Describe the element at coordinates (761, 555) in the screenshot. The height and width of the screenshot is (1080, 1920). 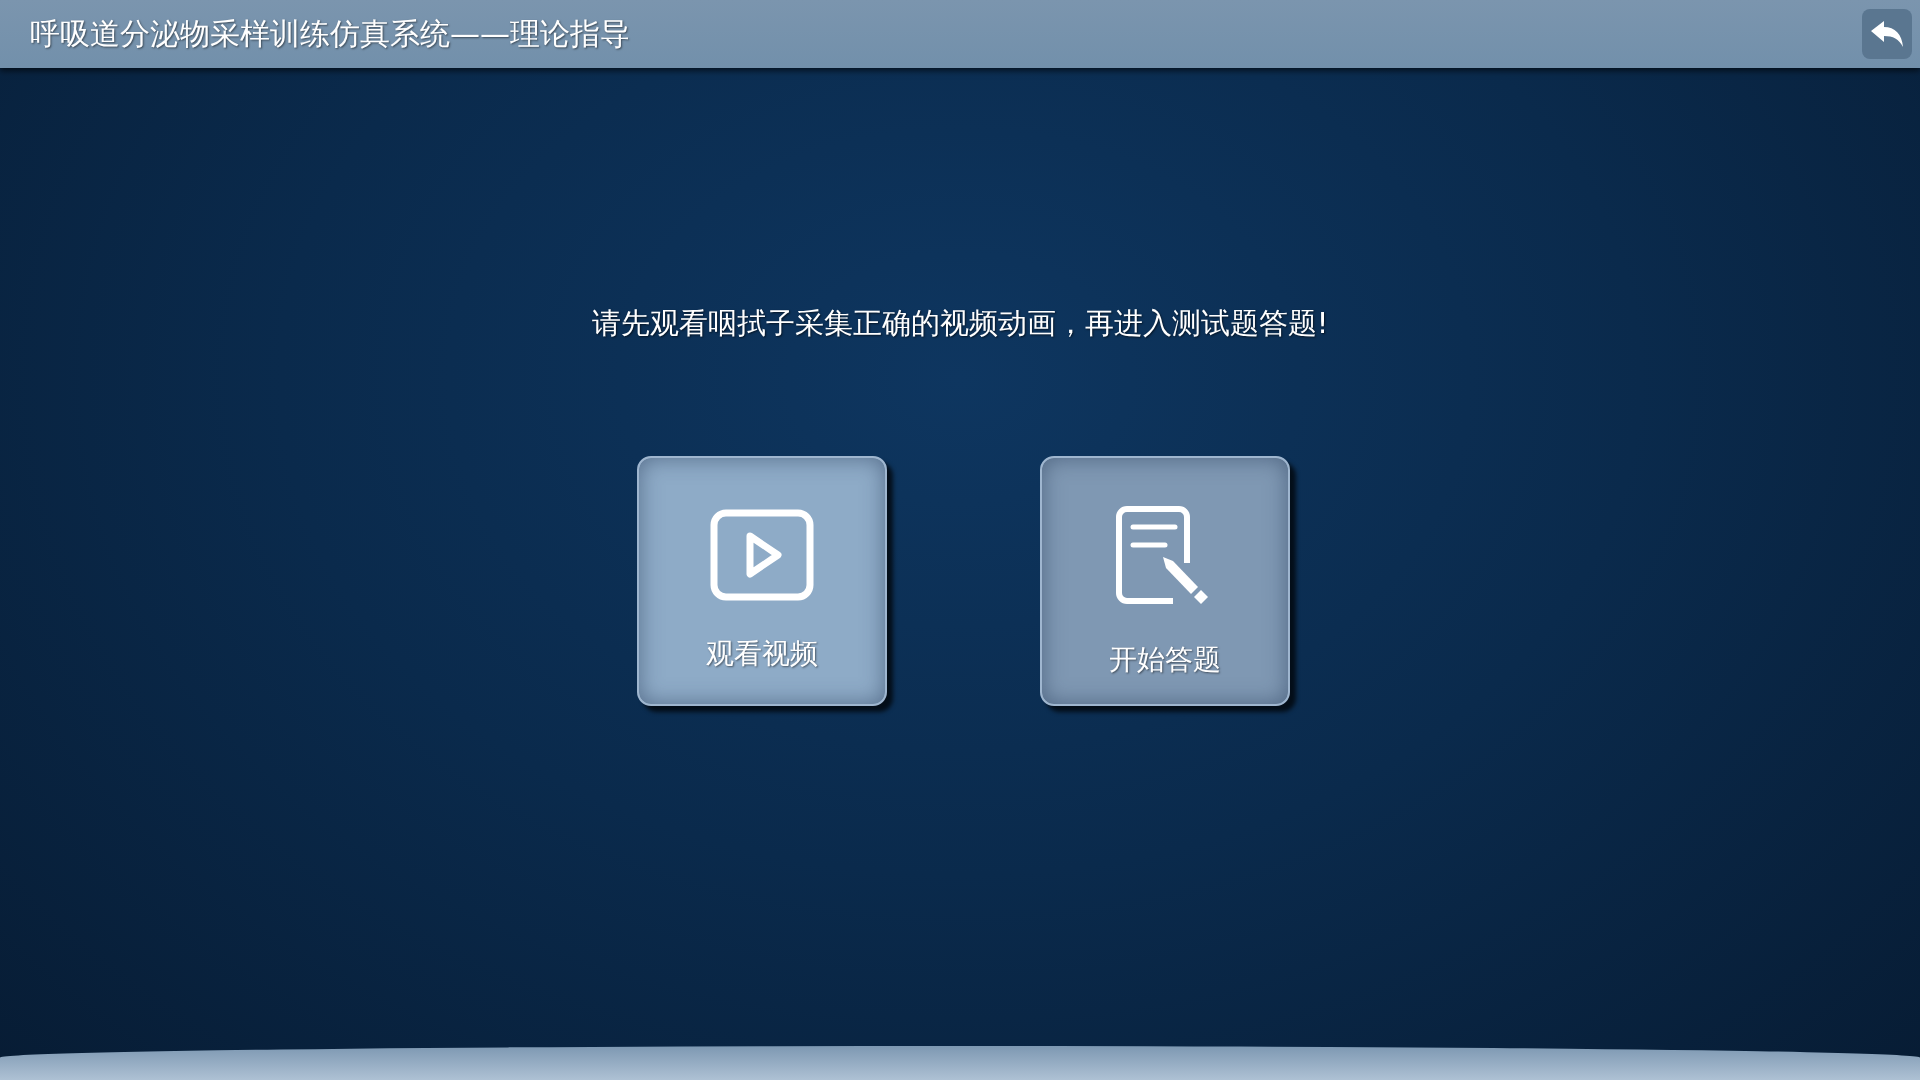
I see `play-video-icon` at that location.